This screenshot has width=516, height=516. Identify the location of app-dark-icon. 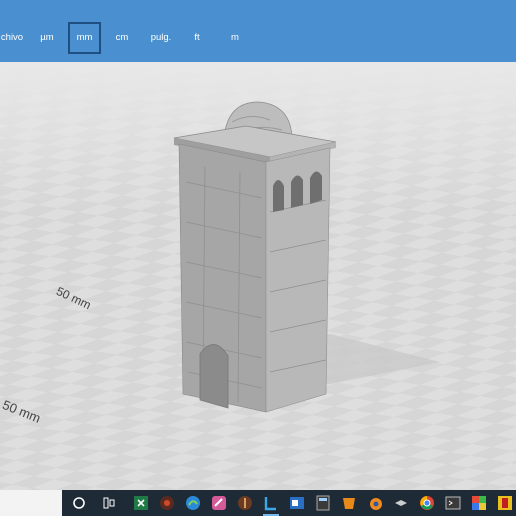
(401, 503).